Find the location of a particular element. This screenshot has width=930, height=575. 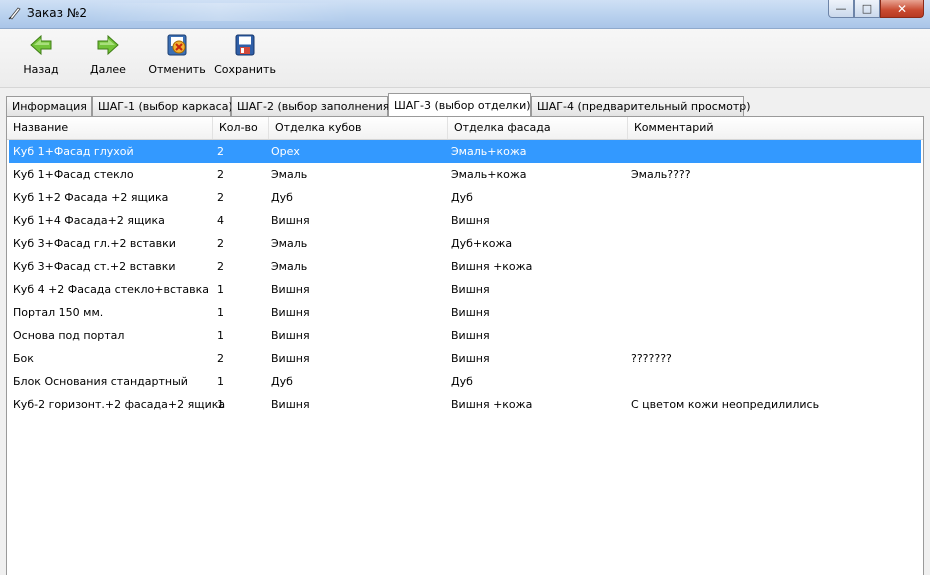

save-button: Сохранить is located at coordinates (245, 58).